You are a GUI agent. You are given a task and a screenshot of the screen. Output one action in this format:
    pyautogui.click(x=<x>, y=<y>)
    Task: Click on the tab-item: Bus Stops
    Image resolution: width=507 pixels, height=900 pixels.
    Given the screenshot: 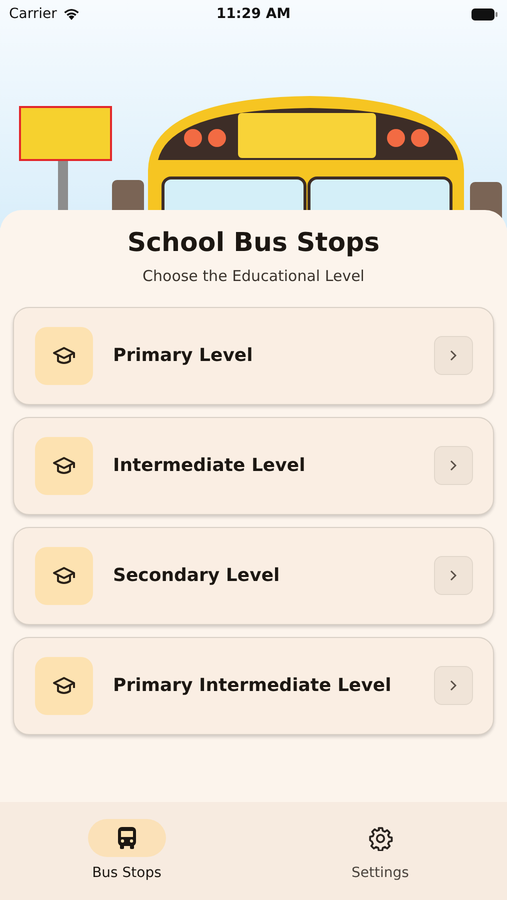 What is the action you would take?
    pyautogui.click(x=127, y=851)
    